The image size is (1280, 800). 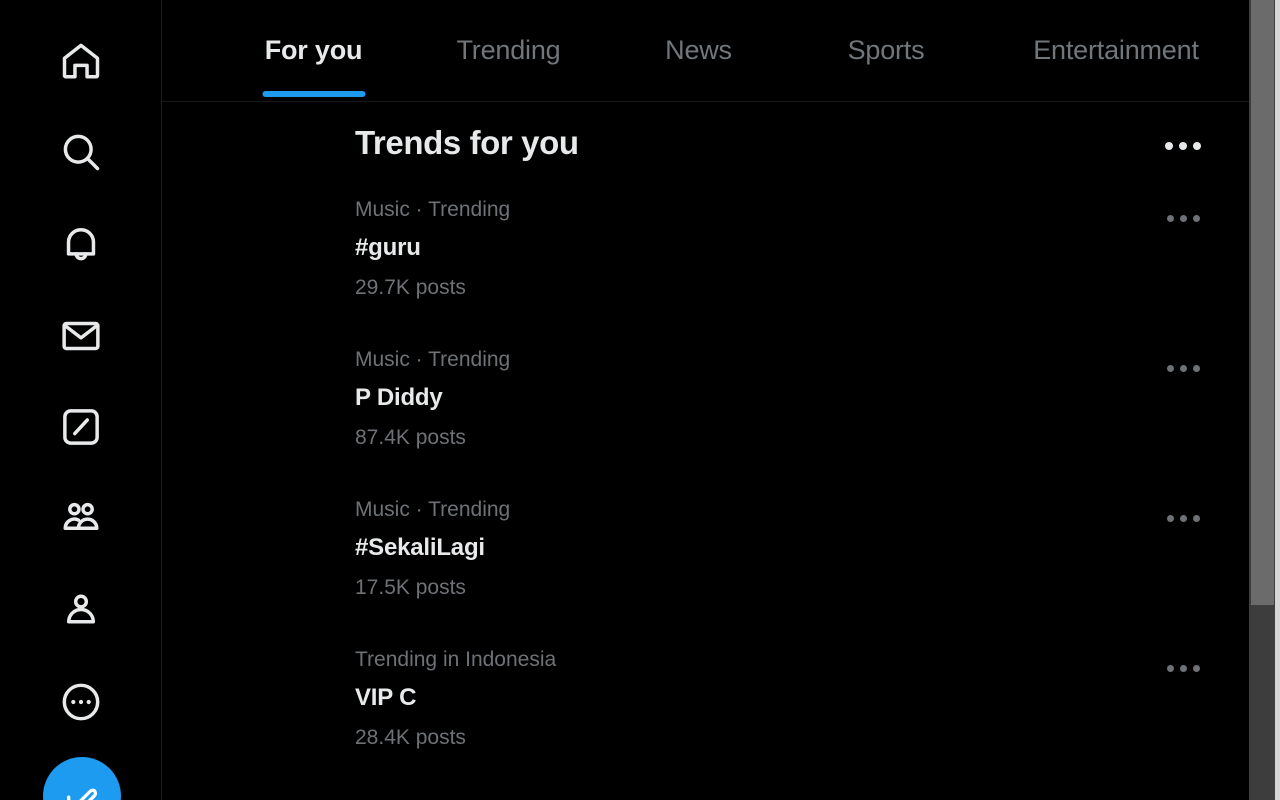 What do you see at coordinates (410, 587) in the screenshot?
I see `trend-post-count: 17.5K posts` at bounding box center [410, 587].